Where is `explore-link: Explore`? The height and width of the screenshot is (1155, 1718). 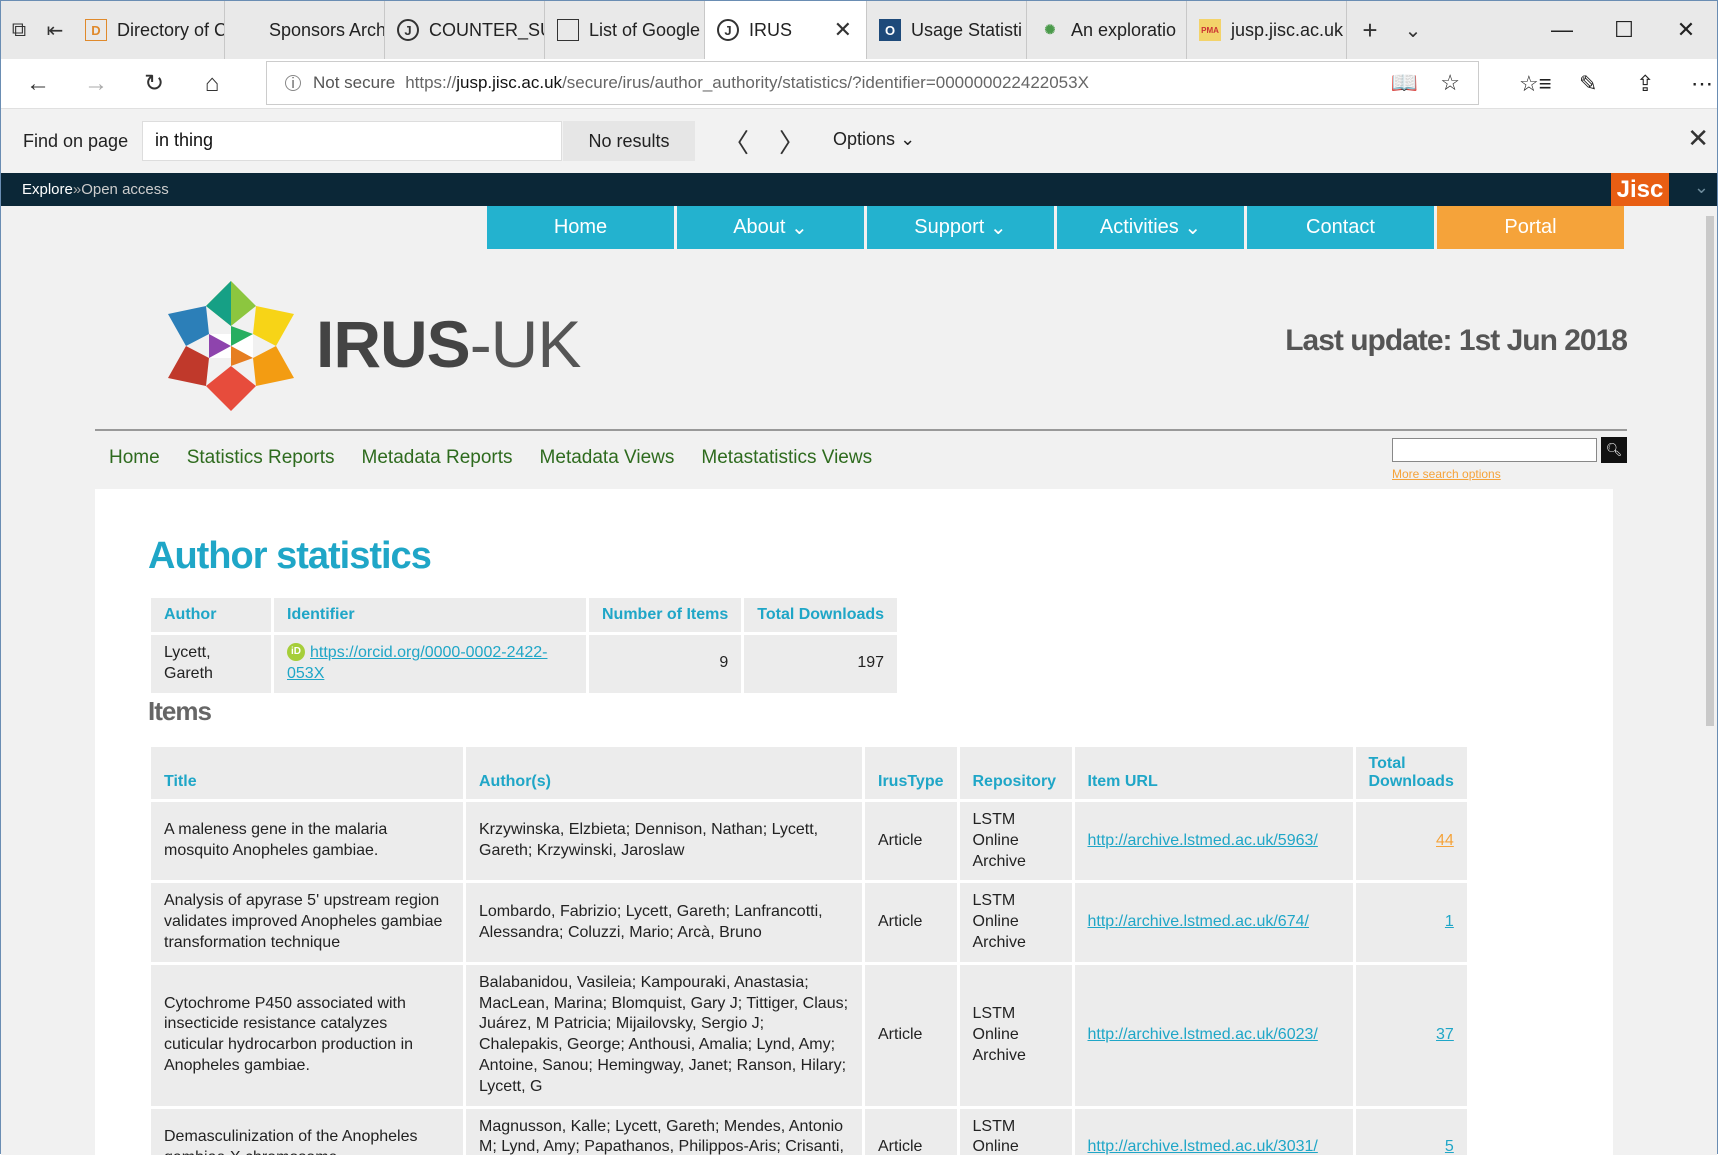 explore-link: Explore is located at coordinates (47, 189).